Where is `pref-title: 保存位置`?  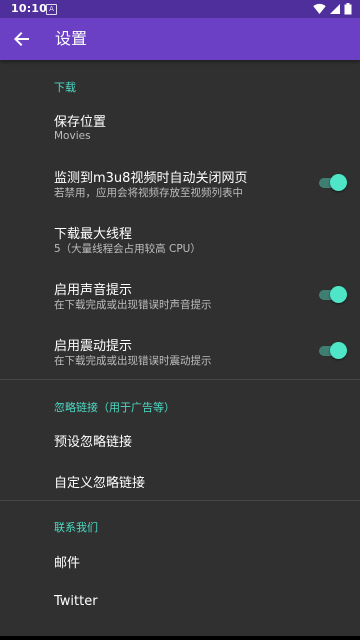 pref-title: 保存位置 is located at coordinates (80, 122).